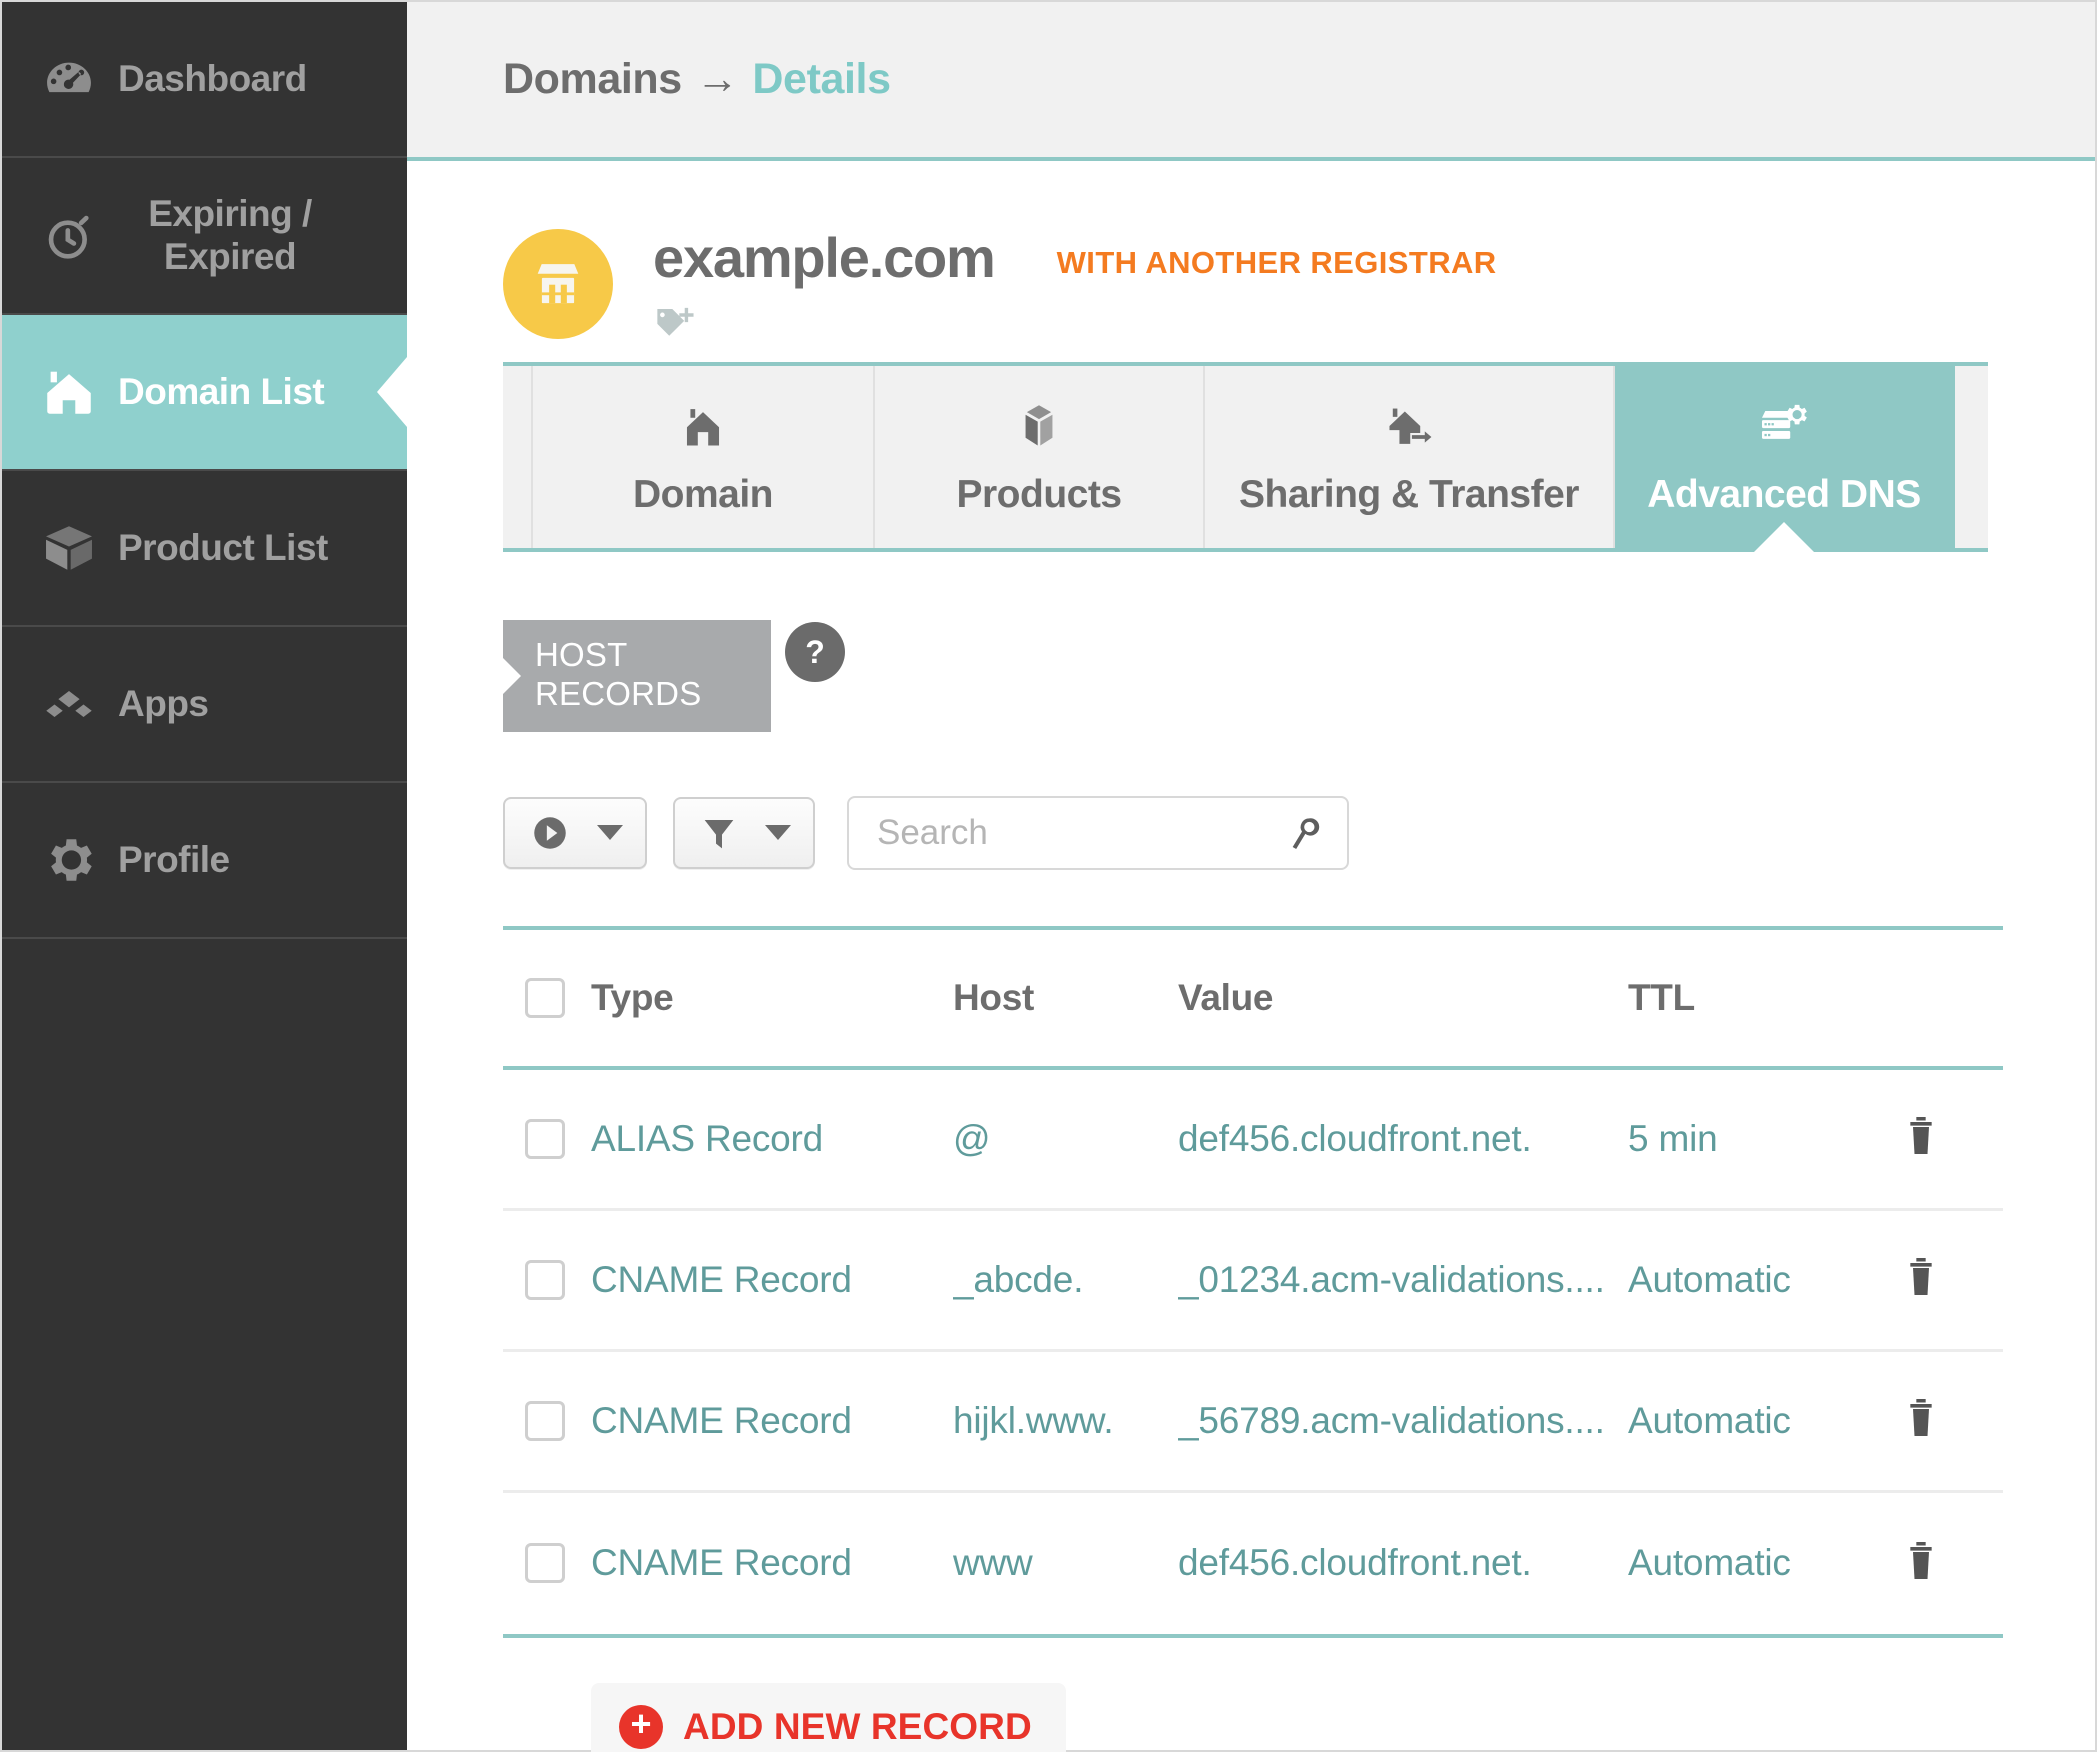 Image resolution: width=2097 pixels, height=1752 pixels. What do you see at coordinates (707, 1138) in the screenshot?
I see `cell-type: ALIAS Record` at bounding box center [707, 1138].